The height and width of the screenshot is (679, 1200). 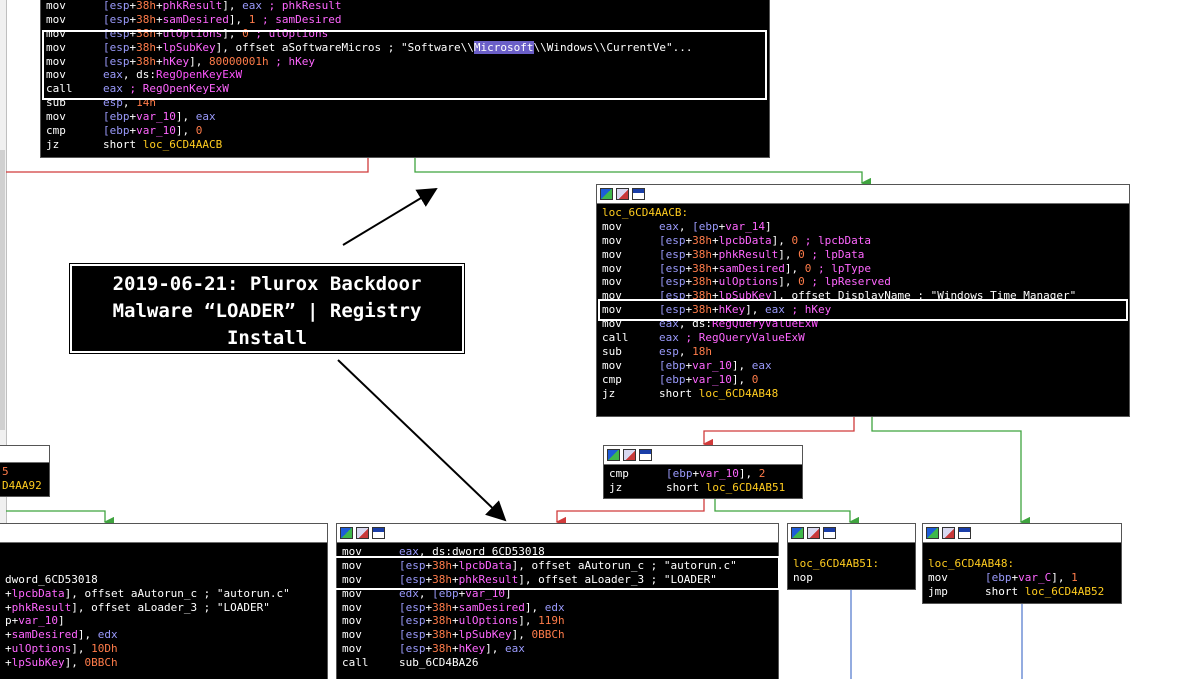 I want to click on asm-line: call eax ; RegQueryValueExW, so click(x=863, y=338).